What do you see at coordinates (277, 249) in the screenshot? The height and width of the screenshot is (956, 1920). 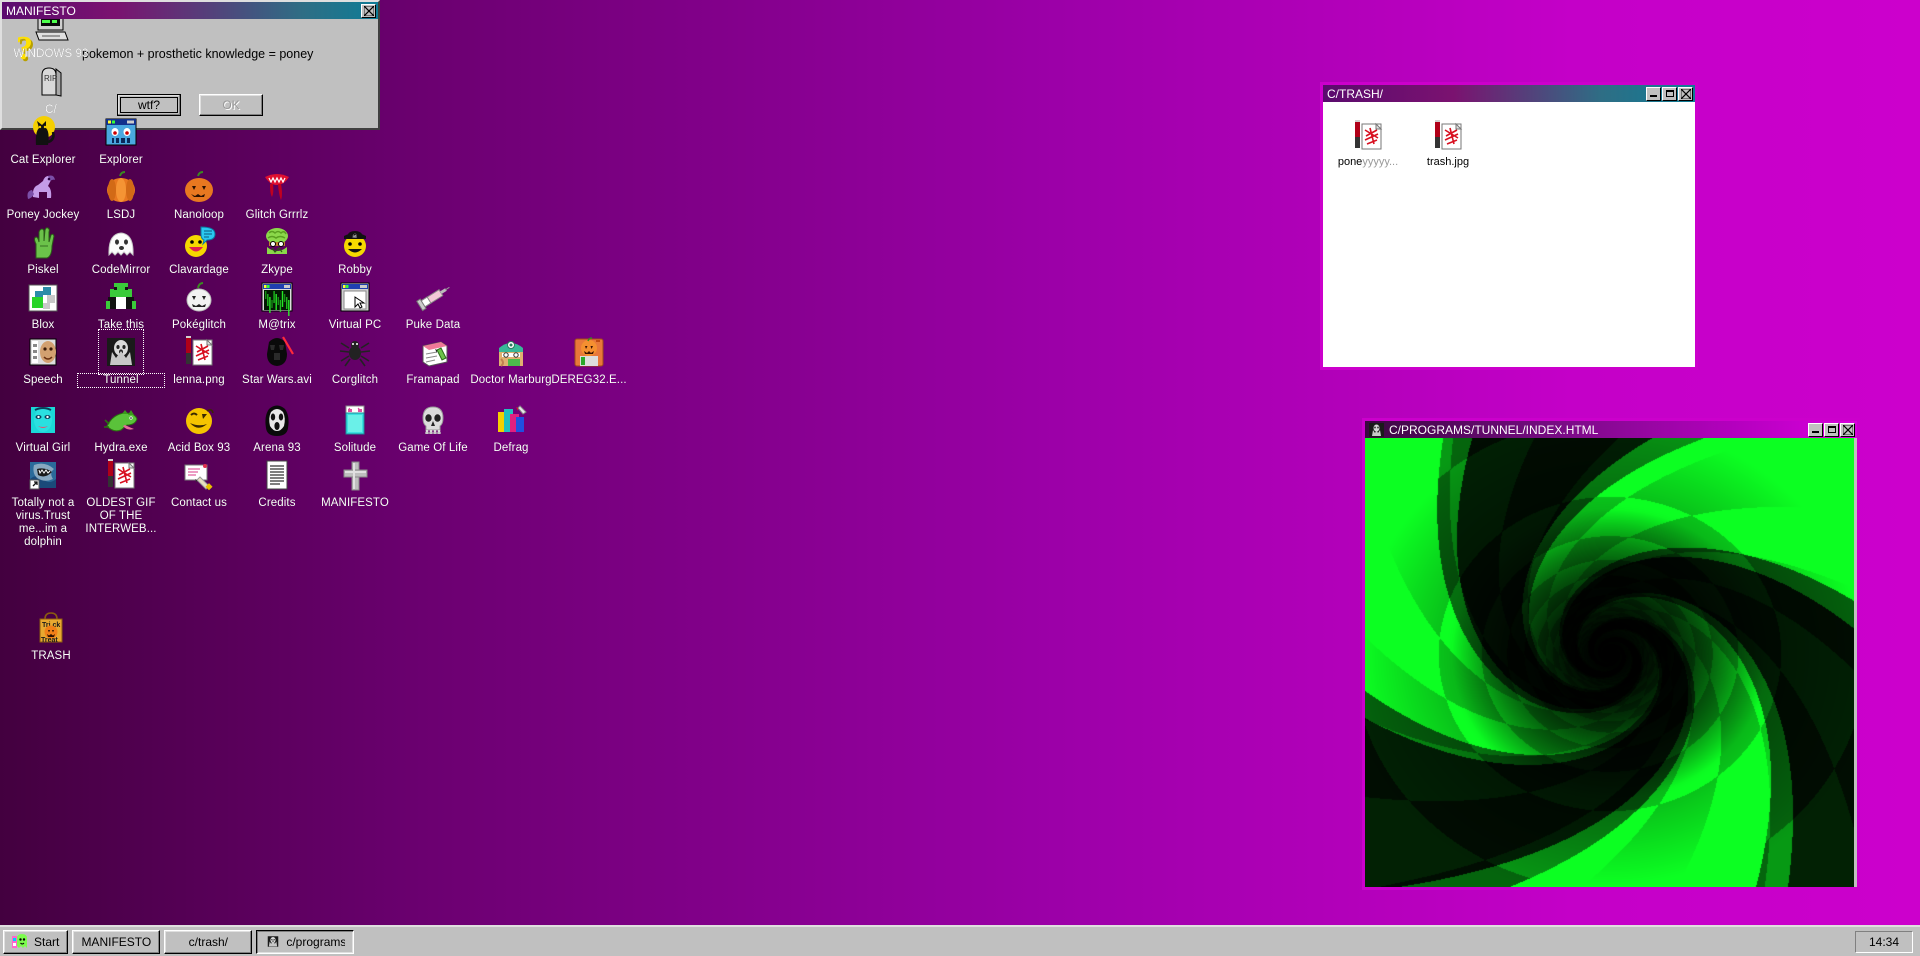 I see `desktop-icon-zkype: Zkype` at bounding box center [277, 249].